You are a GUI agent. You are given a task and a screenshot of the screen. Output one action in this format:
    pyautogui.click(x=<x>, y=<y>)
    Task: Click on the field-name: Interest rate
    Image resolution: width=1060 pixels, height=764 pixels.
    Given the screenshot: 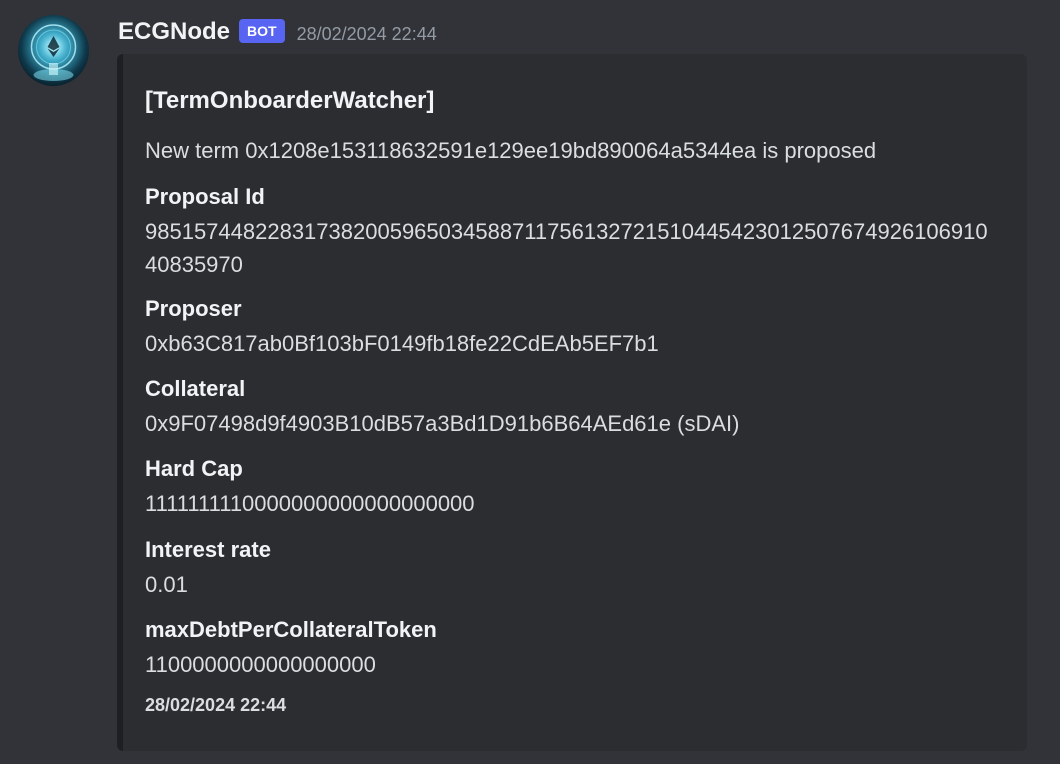 What is the action you would take?
    pyautogui.click(x=208, y=549)
    